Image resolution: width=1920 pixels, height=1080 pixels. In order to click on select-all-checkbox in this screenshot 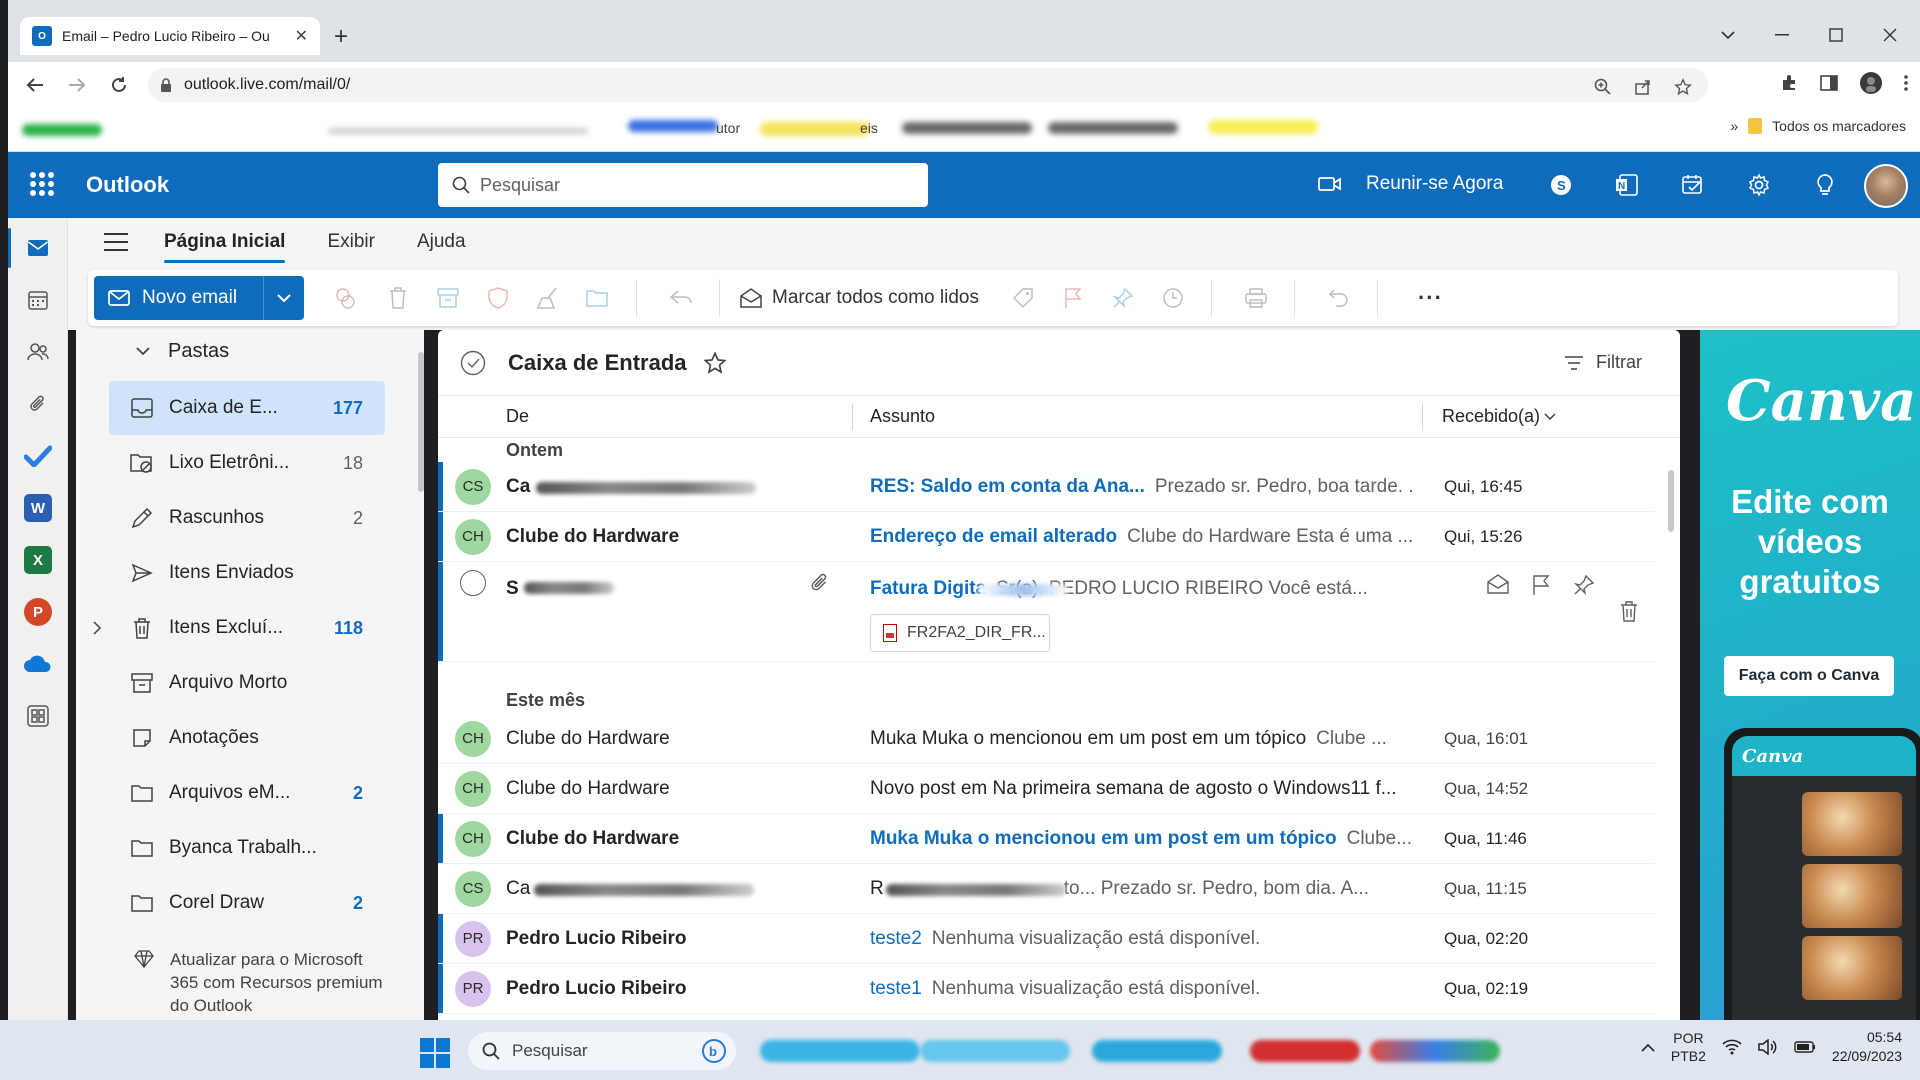, I will do `click(473, 363)`.